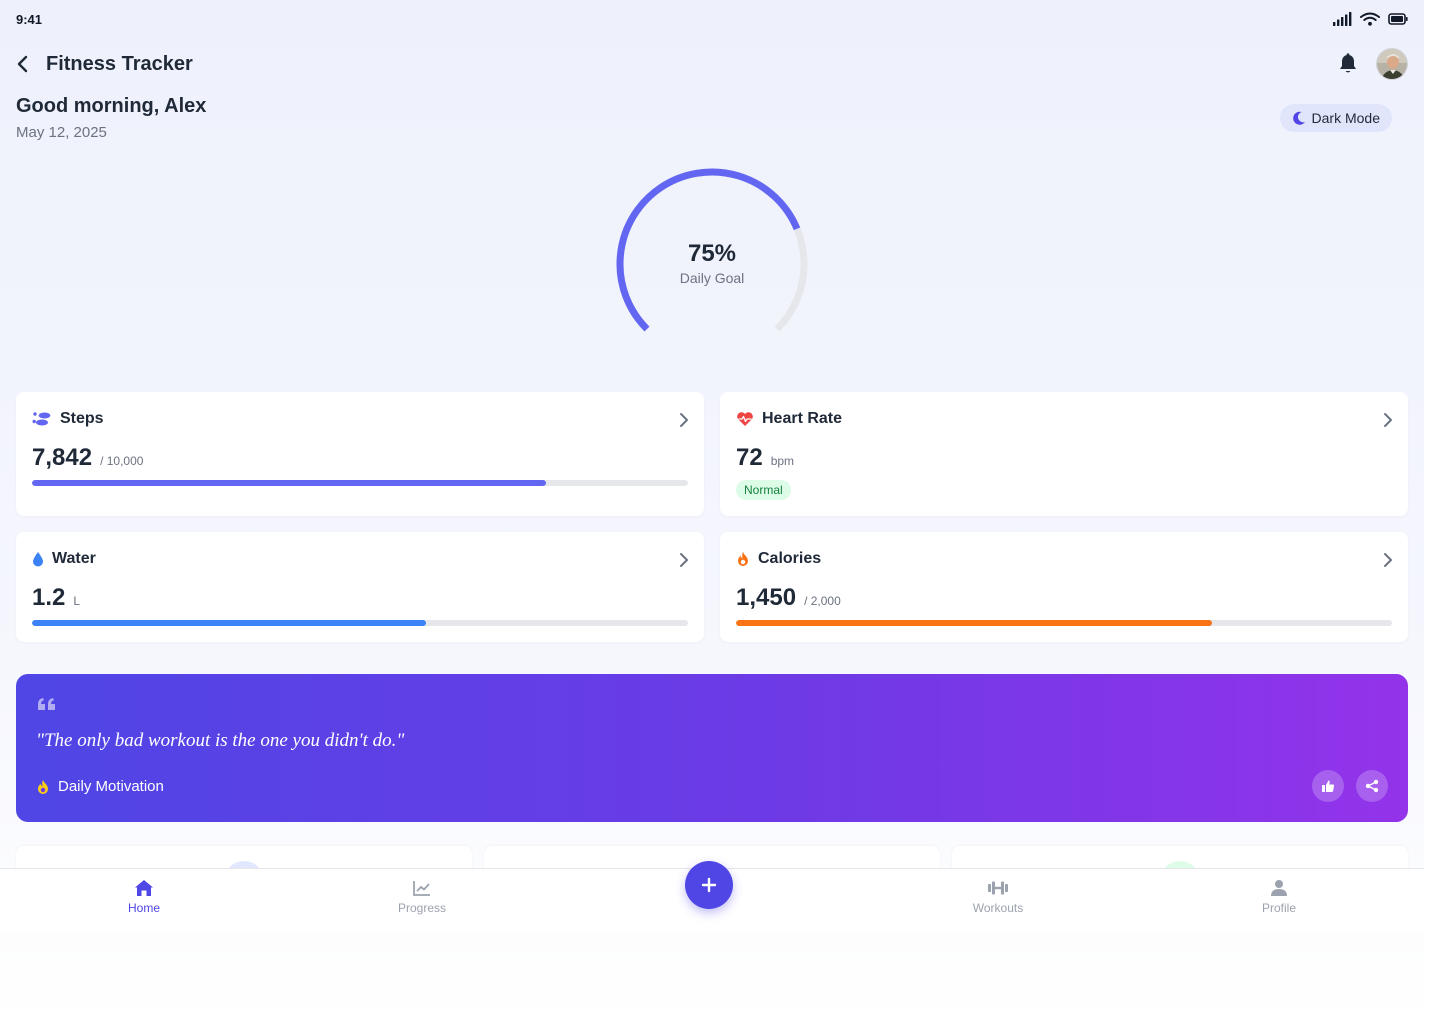 The height and width of the screenshot is (1024, 1440). I want to click on heart-rate-card: Heart Rate 72 bpm Normal, so click(1064, 454).